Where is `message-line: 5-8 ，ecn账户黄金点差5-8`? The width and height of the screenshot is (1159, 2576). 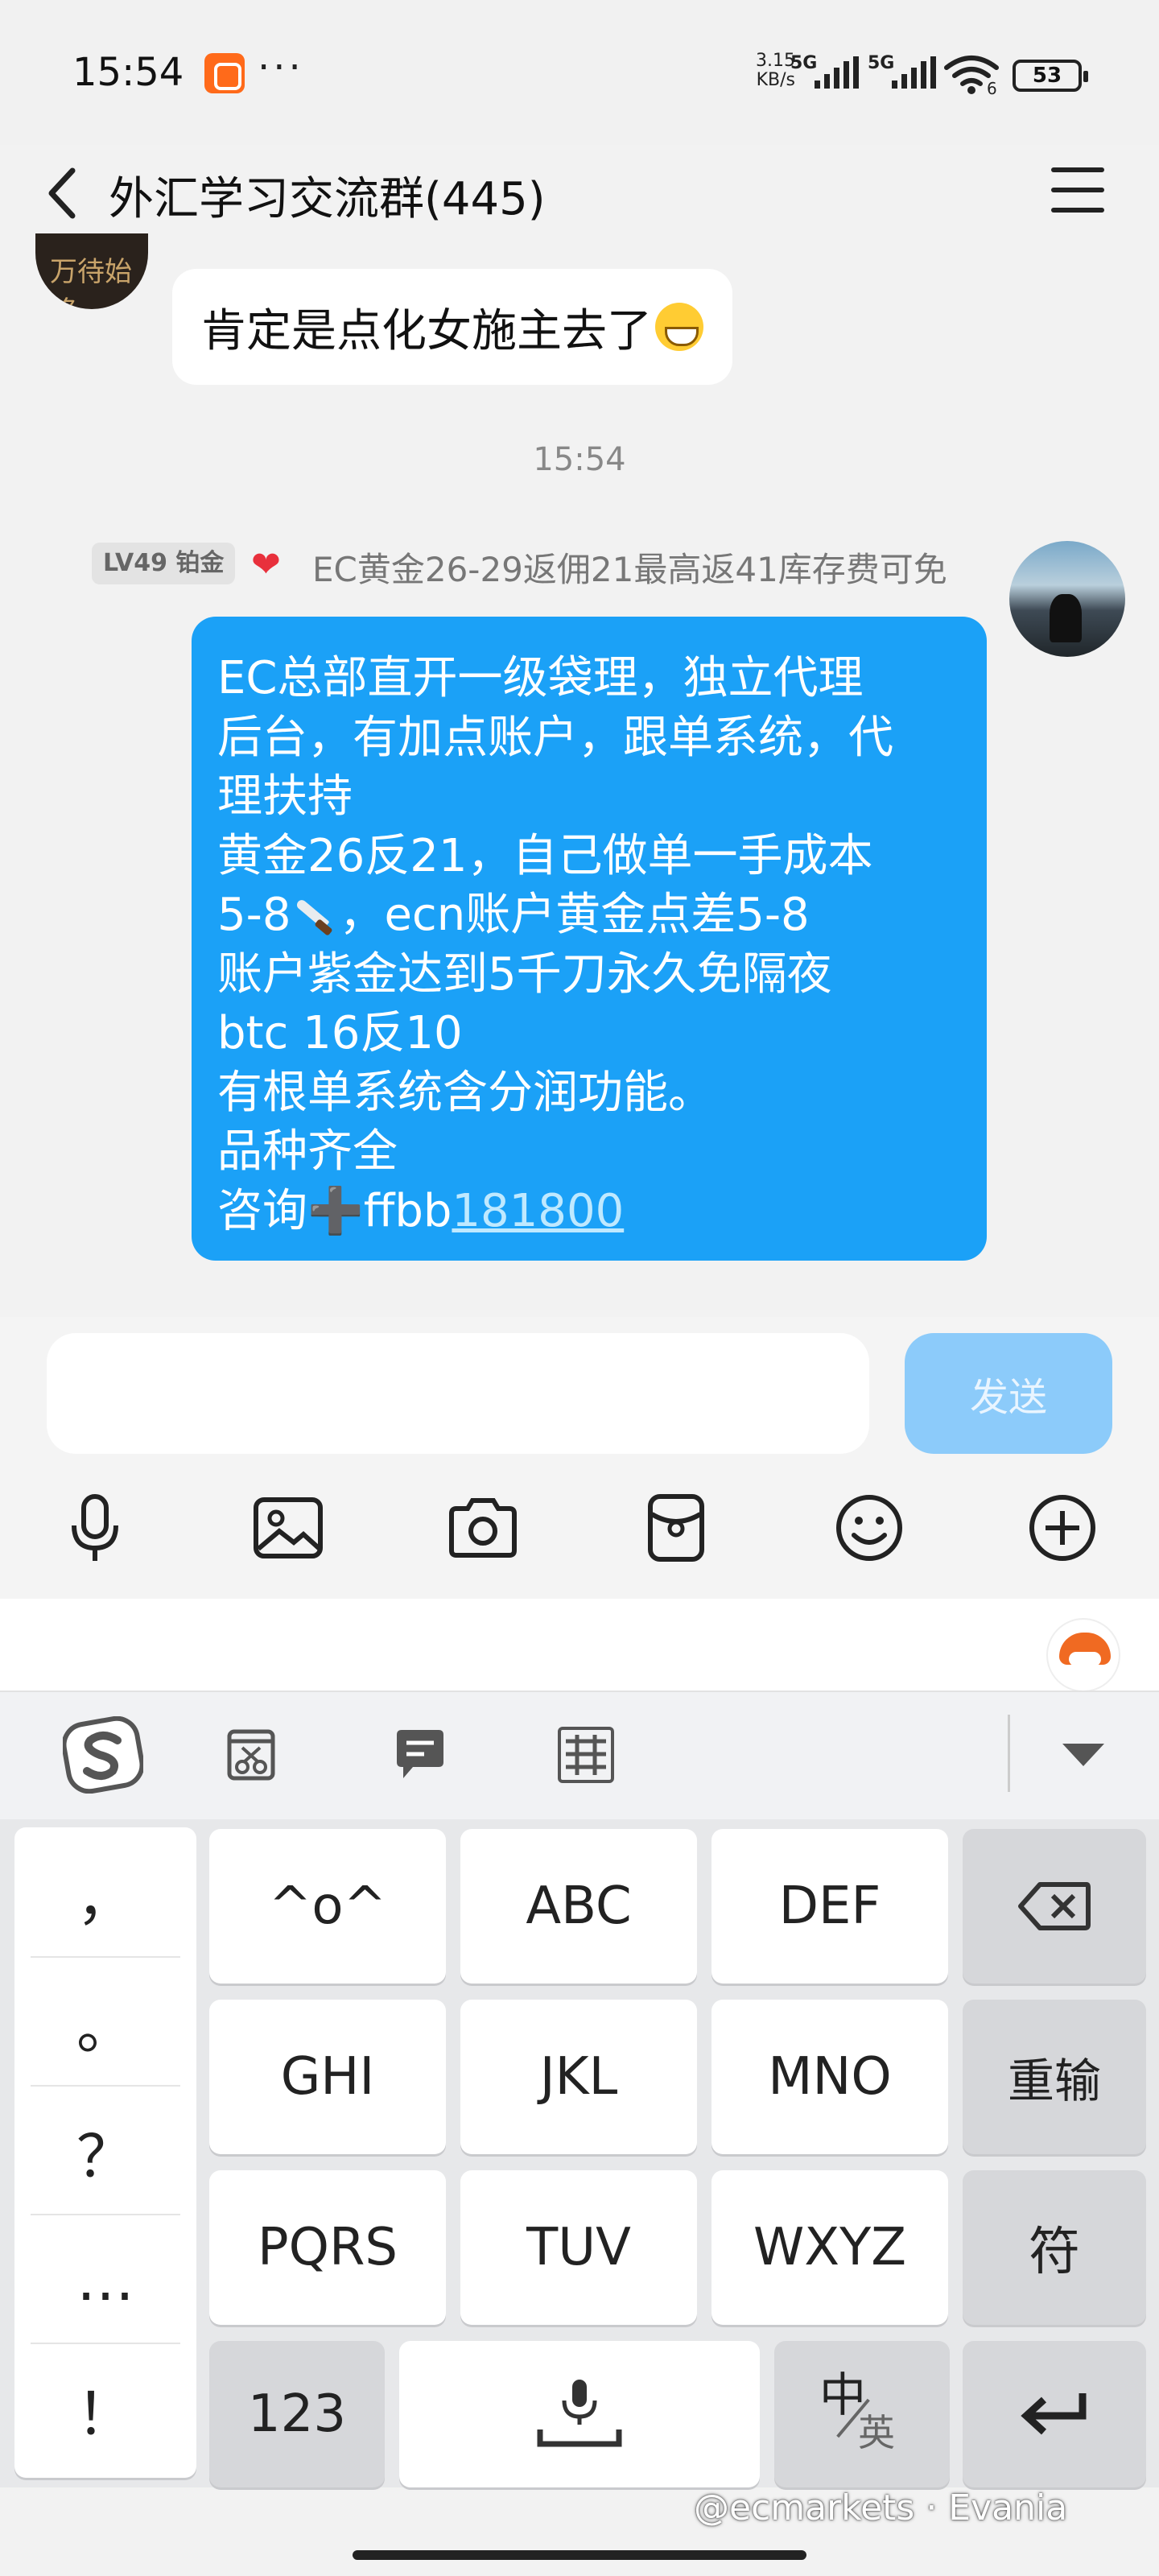
message-line: 5-8 ，ecn账户黄金点差5-8 is located at coordinates (589, 915).